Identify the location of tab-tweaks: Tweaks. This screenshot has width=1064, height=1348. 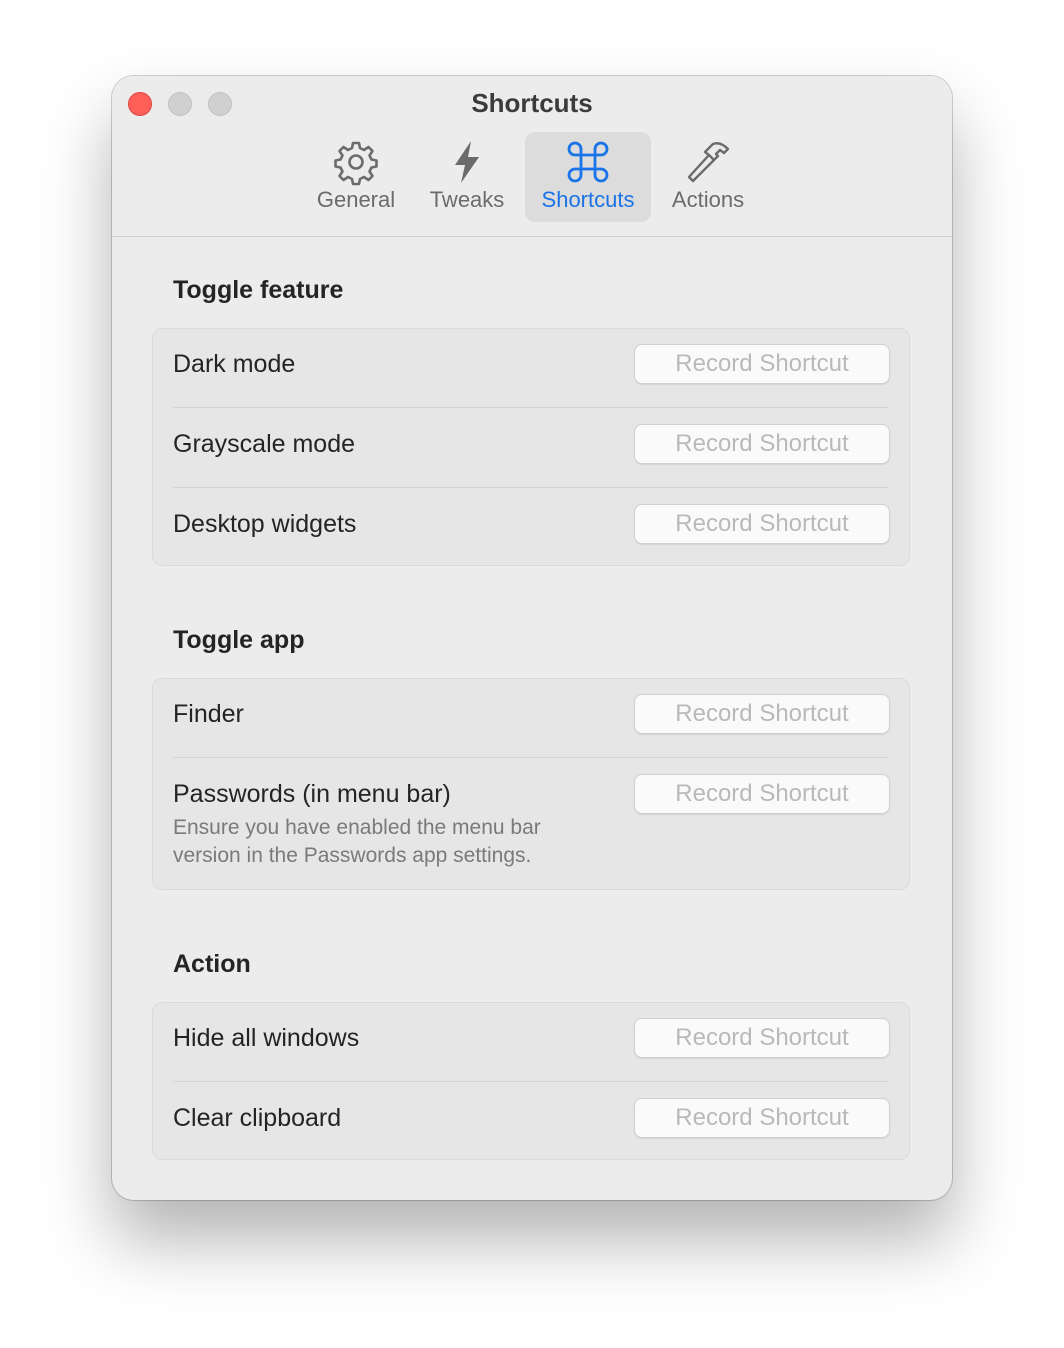
(467, 177).